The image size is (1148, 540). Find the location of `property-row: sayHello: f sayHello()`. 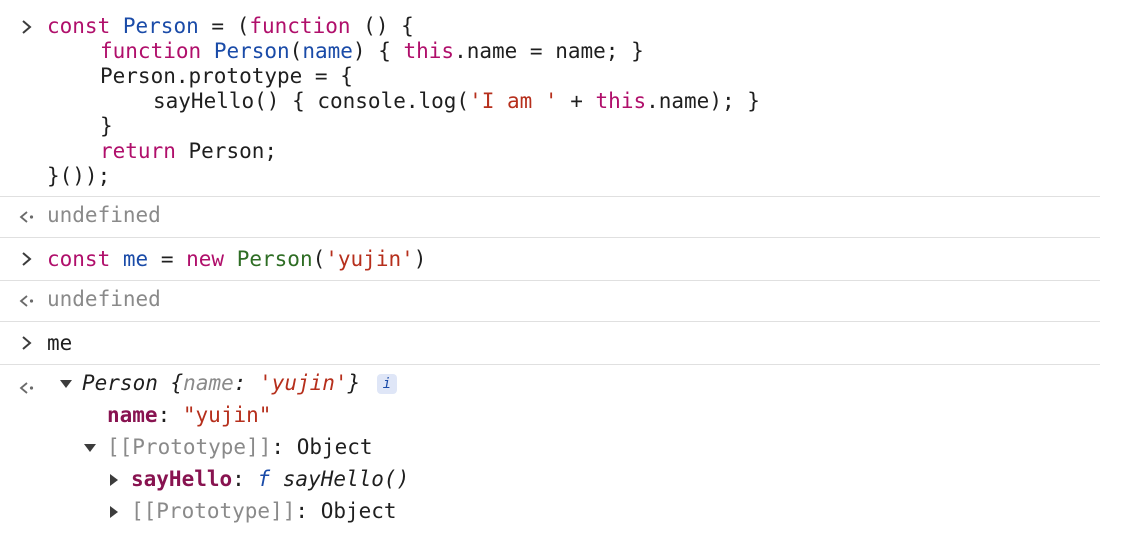

property-row: sayHello: f sayHello() is located at coordinates (270, 479).